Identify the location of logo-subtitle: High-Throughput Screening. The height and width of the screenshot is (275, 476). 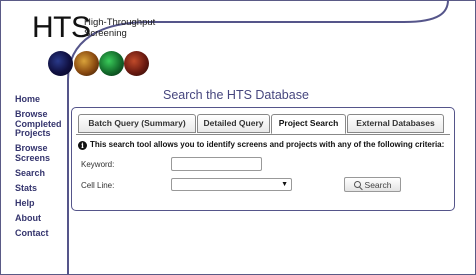
(119, 28).